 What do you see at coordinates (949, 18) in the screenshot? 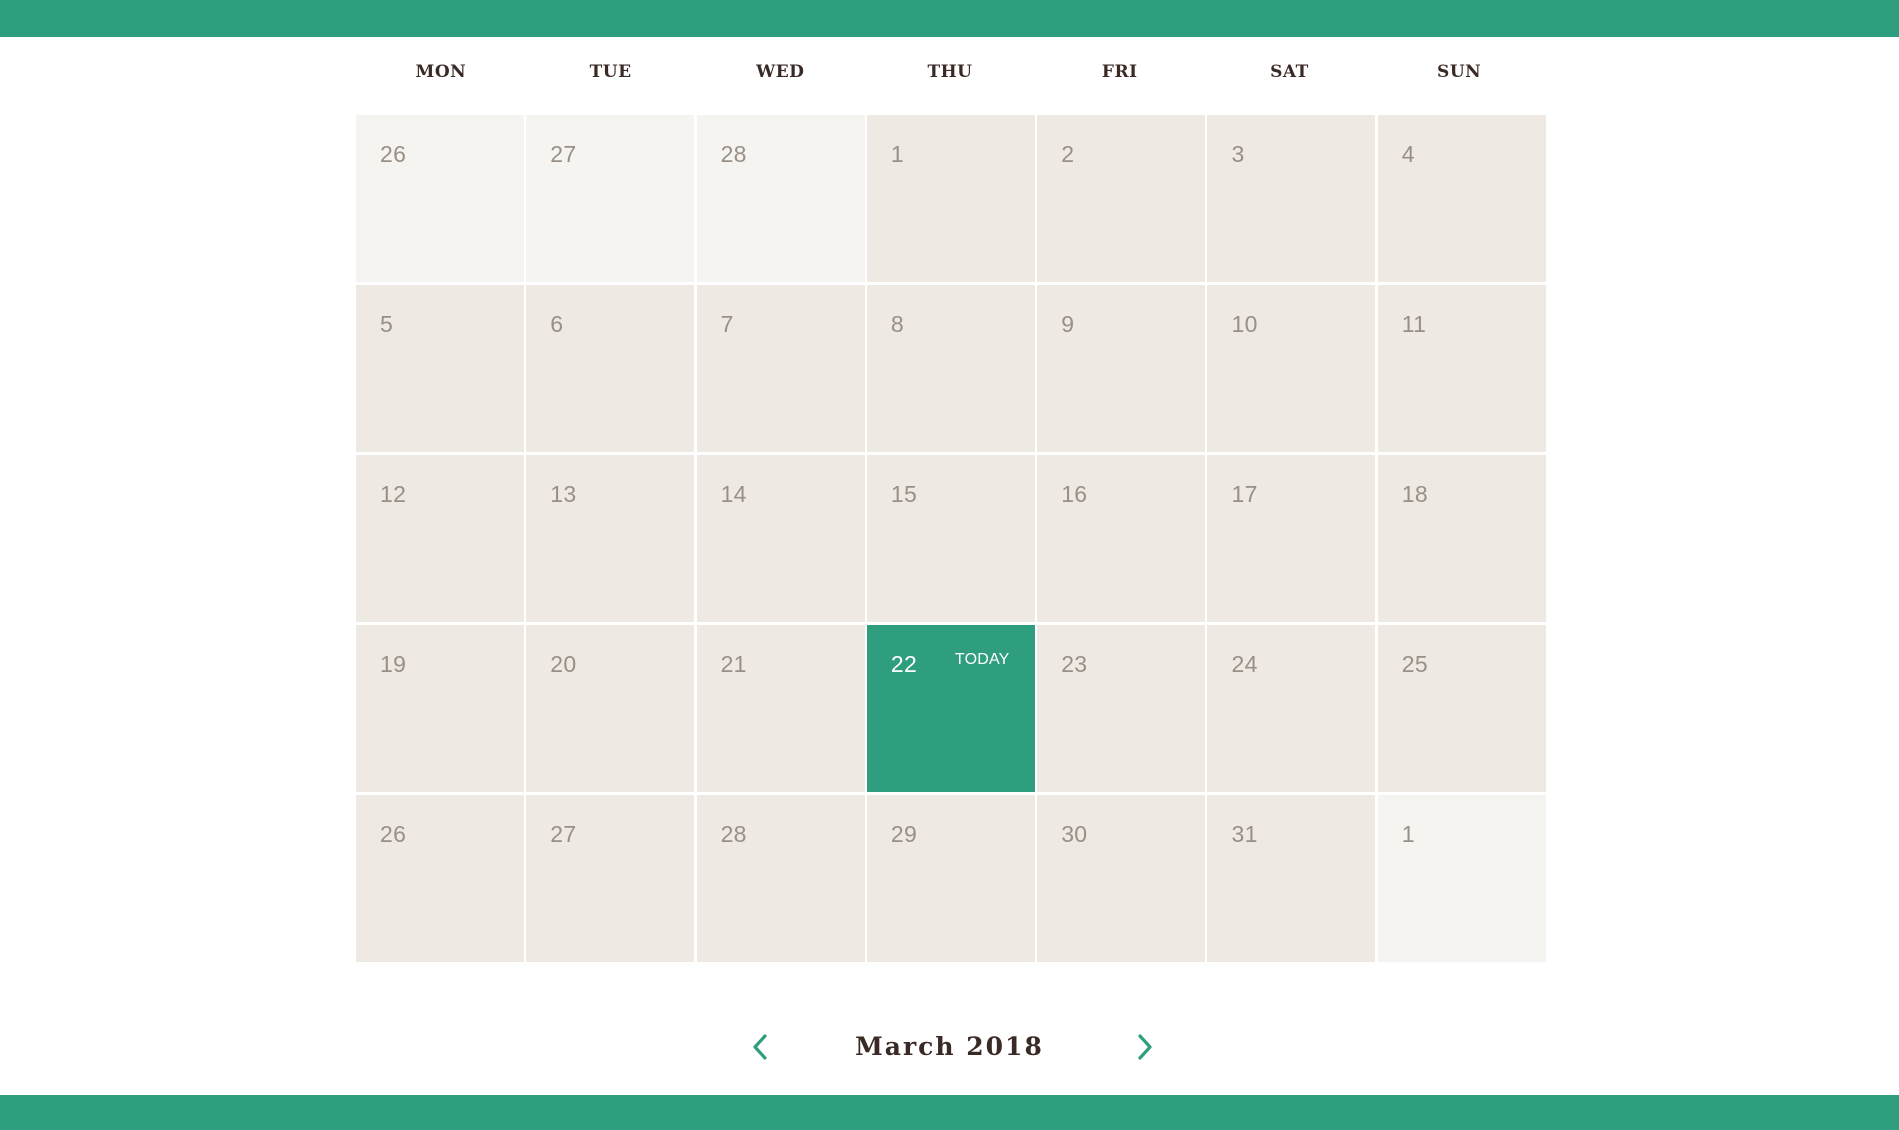
I see `top-accent-bar` at bounding box center [949, 18].